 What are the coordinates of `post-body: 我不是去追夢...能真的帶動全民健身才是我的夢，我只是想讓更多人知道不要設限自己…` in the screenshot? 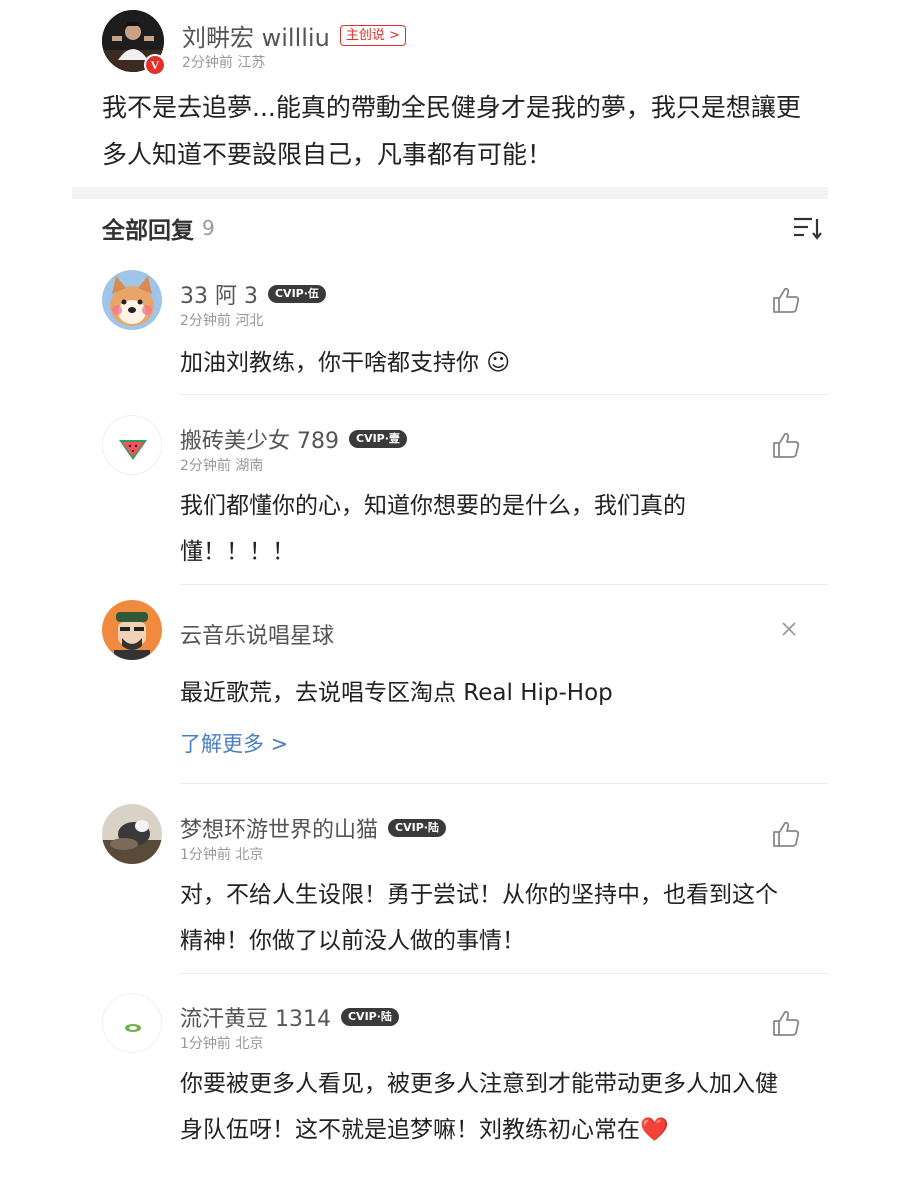 It's located at (451, 131).